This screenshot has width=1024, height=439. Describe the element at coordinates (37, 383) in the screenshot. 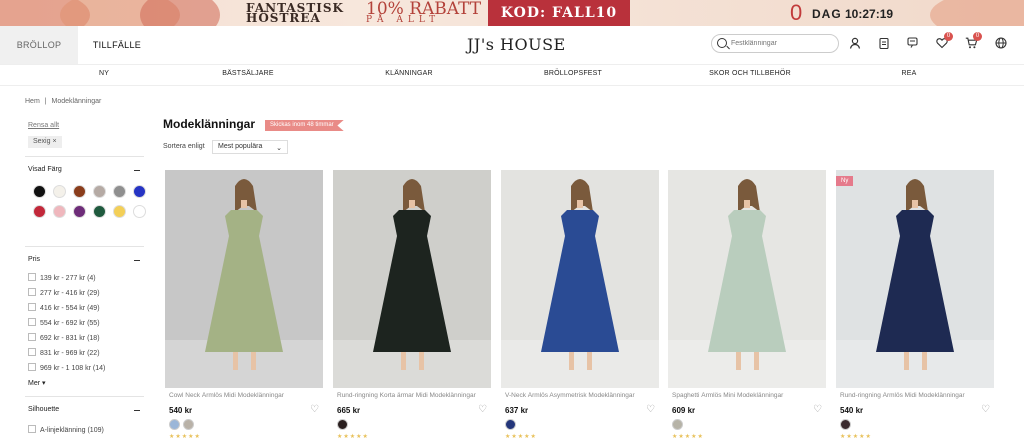

I see `more-prices-link: Mer ▾` at that location.